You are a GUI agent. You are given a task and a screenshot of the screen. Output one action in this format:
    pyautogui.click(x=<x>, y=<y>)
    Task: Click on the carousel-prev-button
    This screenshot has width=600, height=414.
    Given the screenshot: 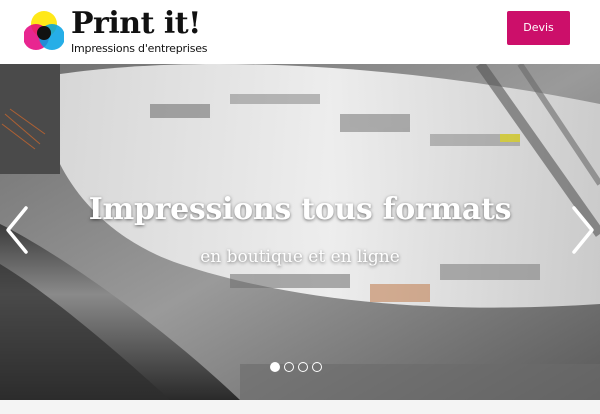 What is the action you would take?
    pyautogui.click(x=17, y=230)
    